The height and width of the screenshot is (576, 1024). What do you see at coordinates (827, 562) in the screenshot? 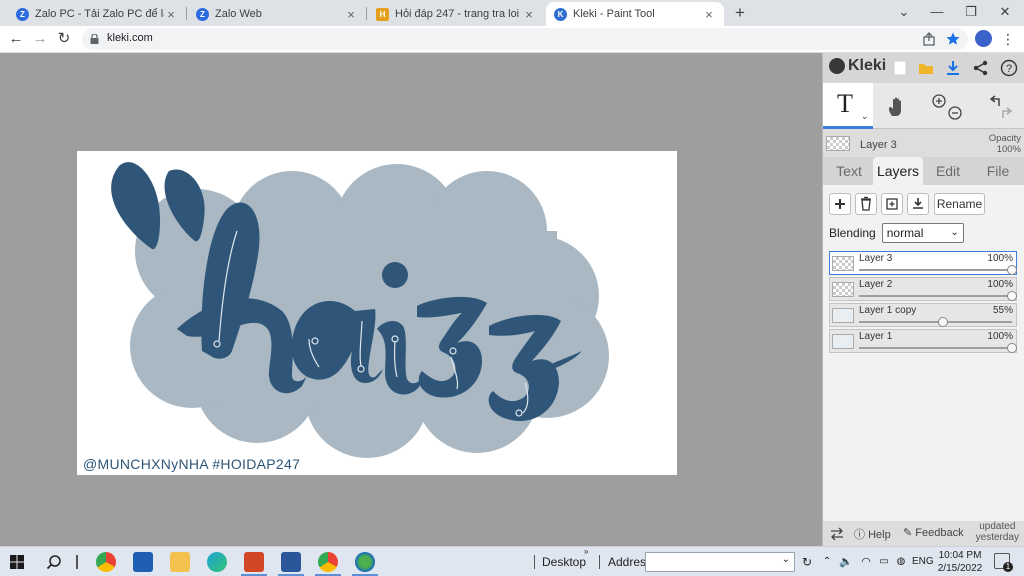
I see `tray-chevron-up-icon: ⌃` at bounding box center [827, 562].